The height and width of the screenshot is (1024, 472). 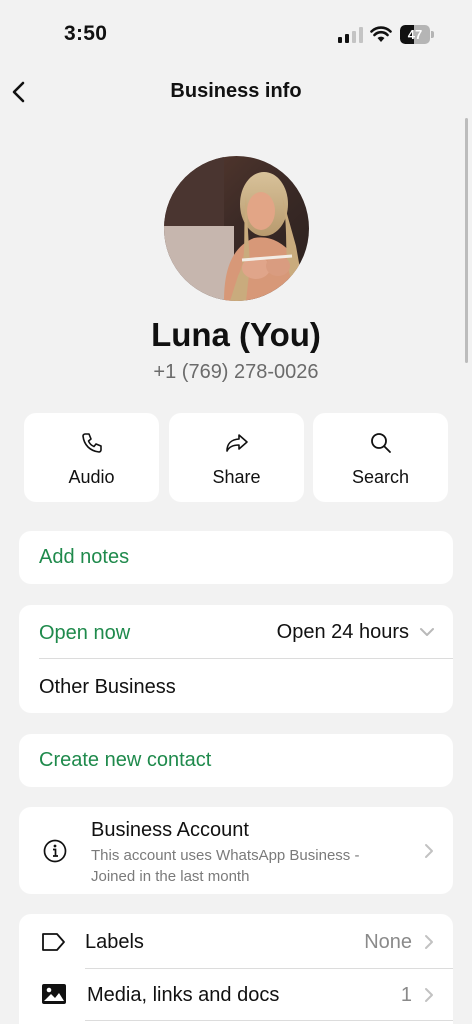 I want to click on status-bar: 3:50 47, so click(x=236, y=35).